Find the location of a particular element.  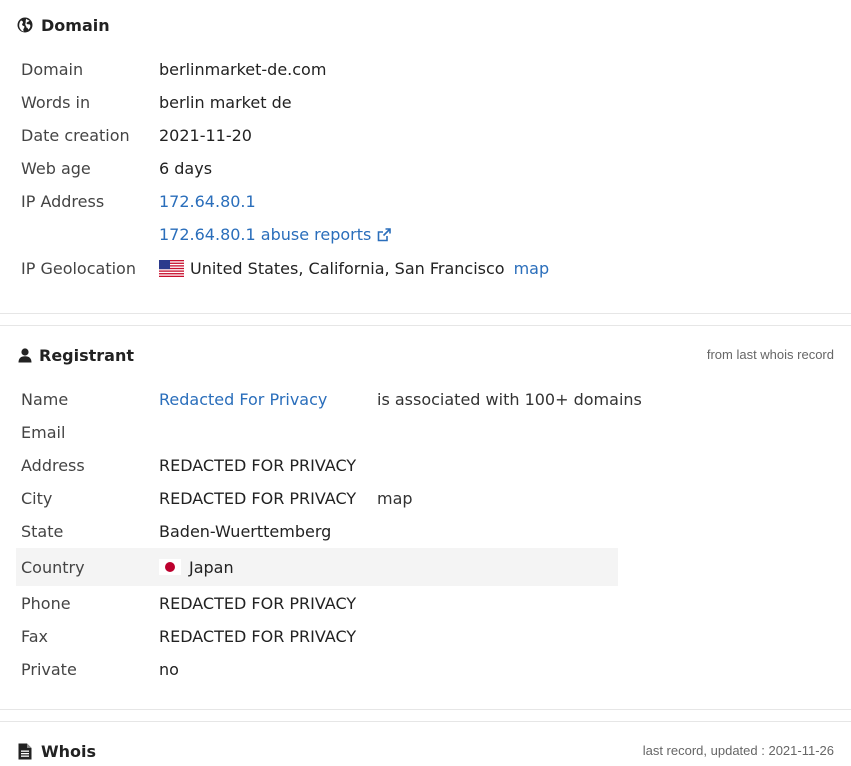

country-value: Japan is located at coordinates (196, 567).